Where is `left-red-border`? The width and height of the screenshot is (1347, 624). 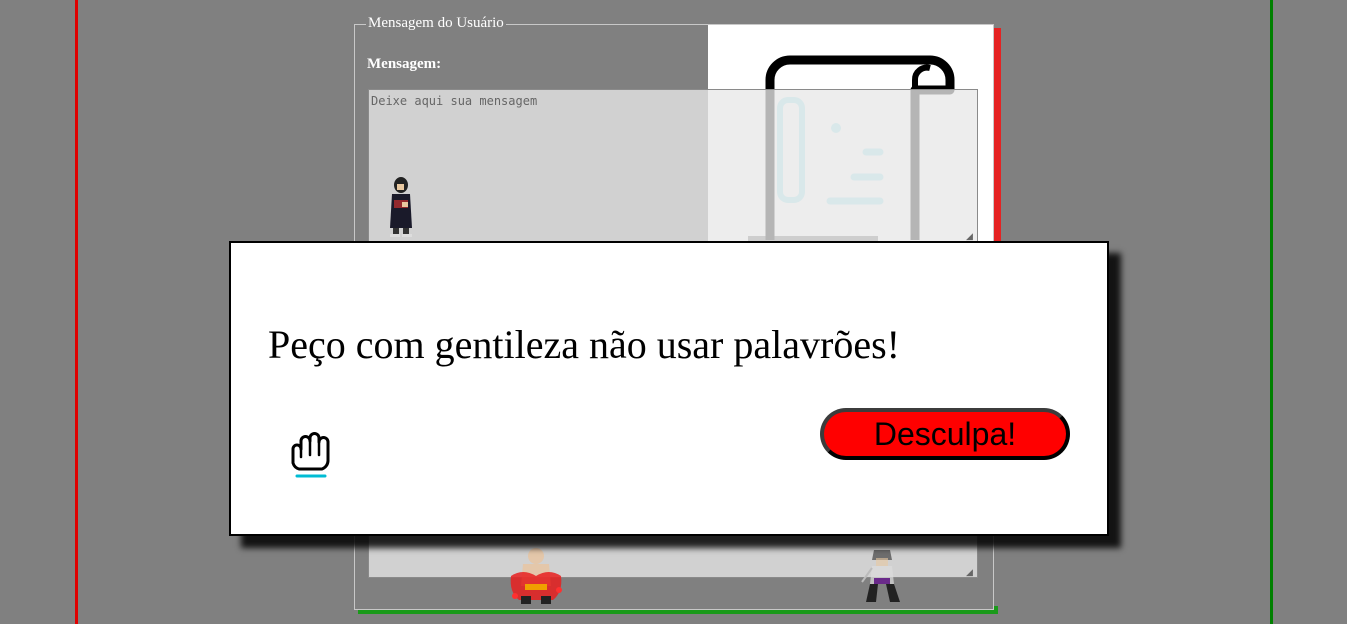 left-red-border is located at coordinates (76, 312).